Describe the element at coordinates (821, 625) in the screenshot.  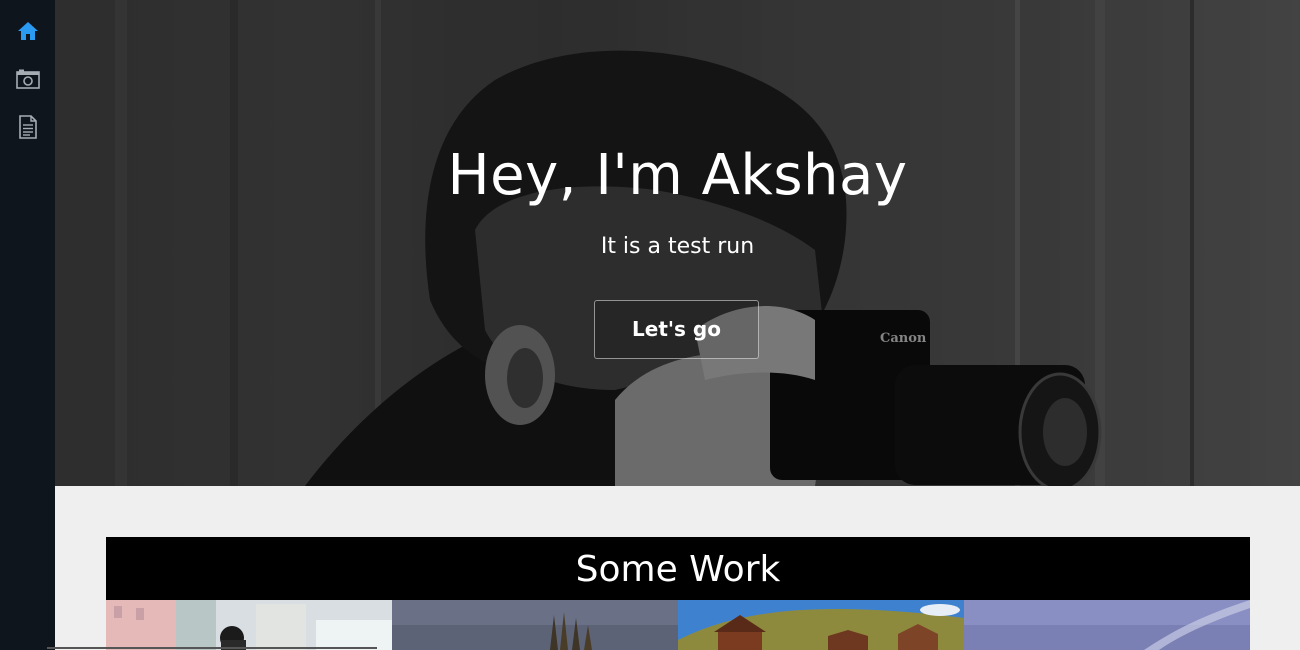
I see `work-thumbnail-houses` at that location.